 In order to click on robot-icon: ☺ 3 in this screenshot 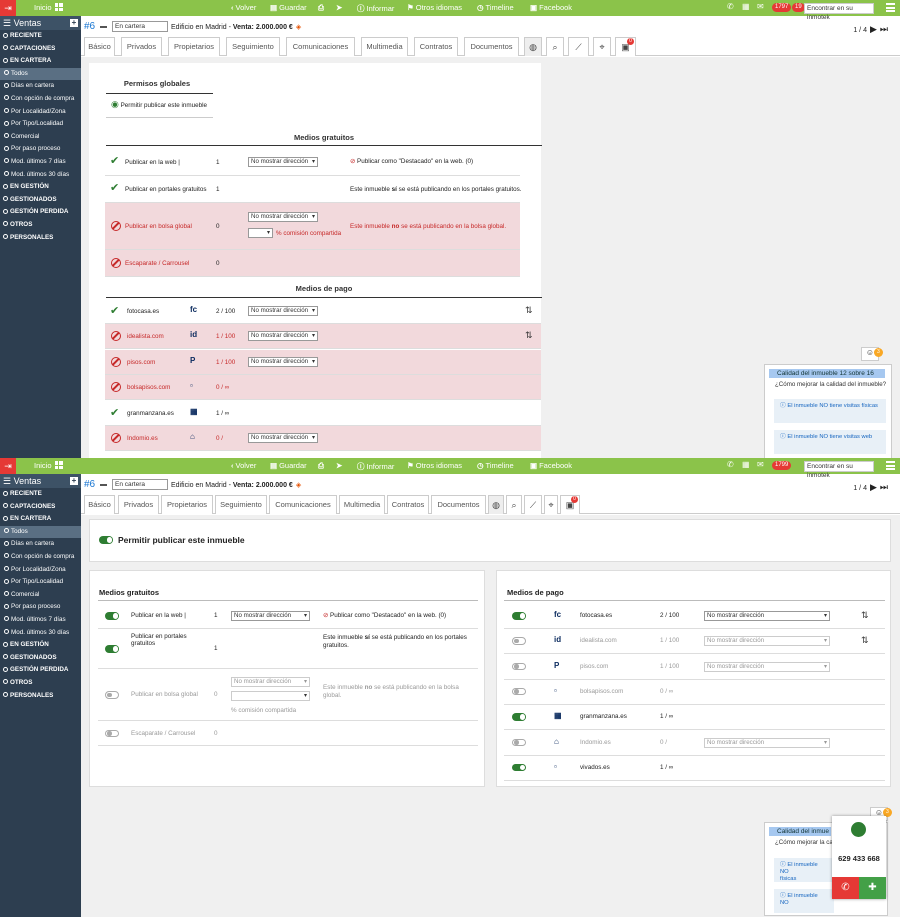, I will do `click(872, 354)`.